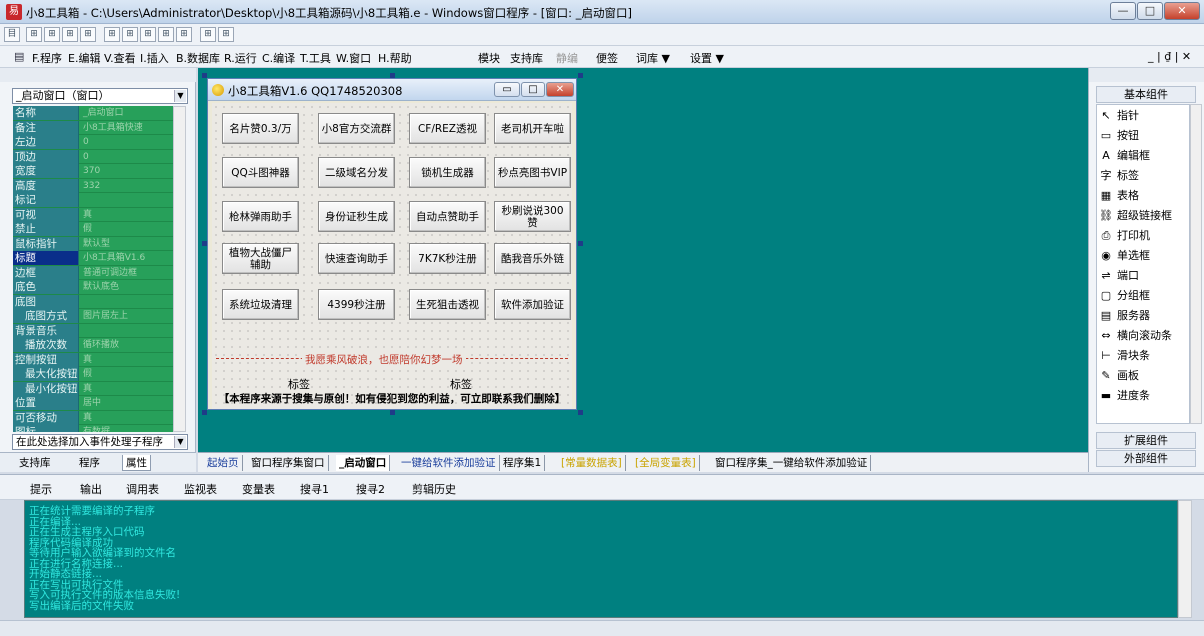 This screenshot has width=1204, height=636. What do you see at coordinates (1144, 196) in the screenshot?
I see `component-item: ▦ 表格` at bounding box center [1144, 196].